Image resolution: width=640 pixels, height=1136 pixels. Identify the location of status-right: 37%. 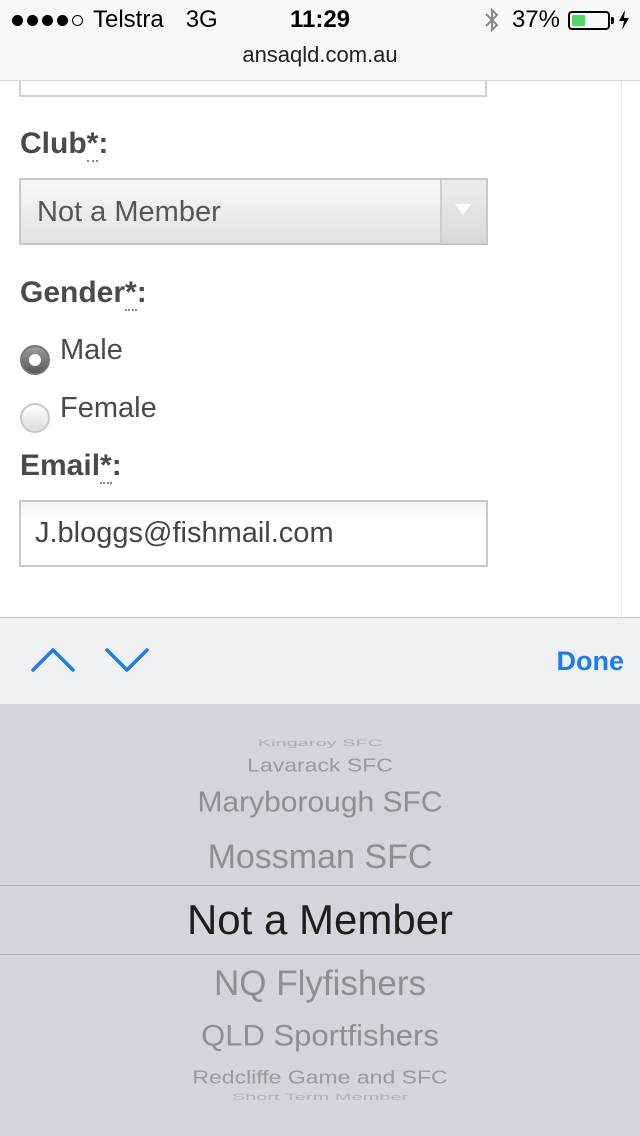
(556, 20).